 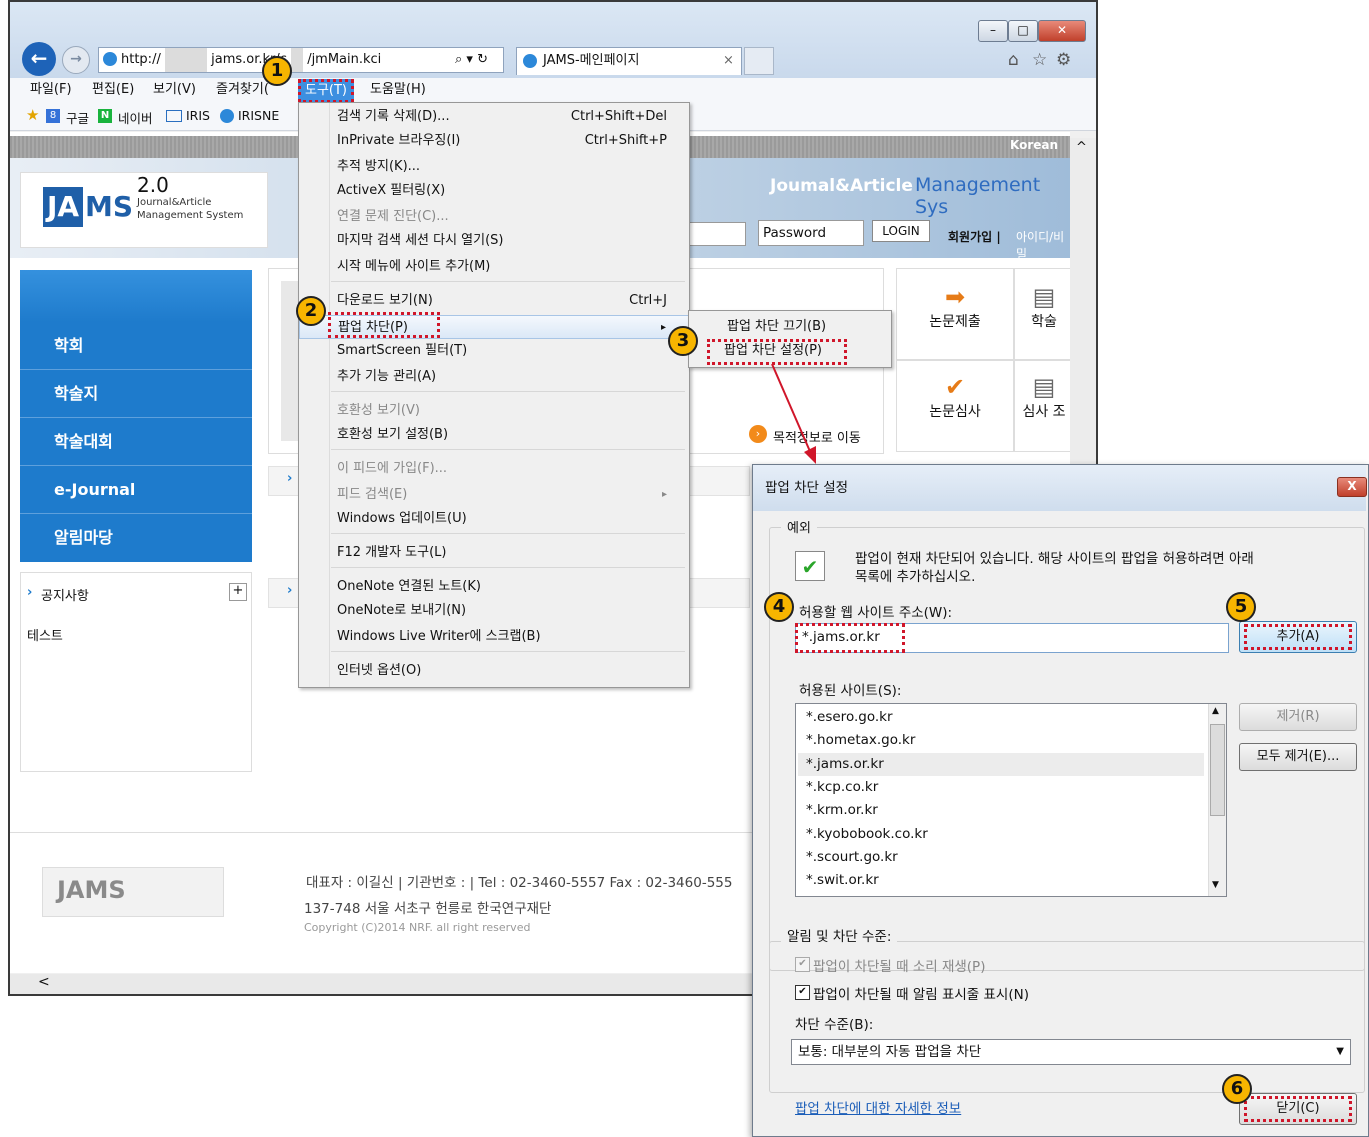 What do you see at coordinates (955, 314) in the screenshot?
I see `tile-submit: ➡ 논문제출` at bounding box center [955, 314].